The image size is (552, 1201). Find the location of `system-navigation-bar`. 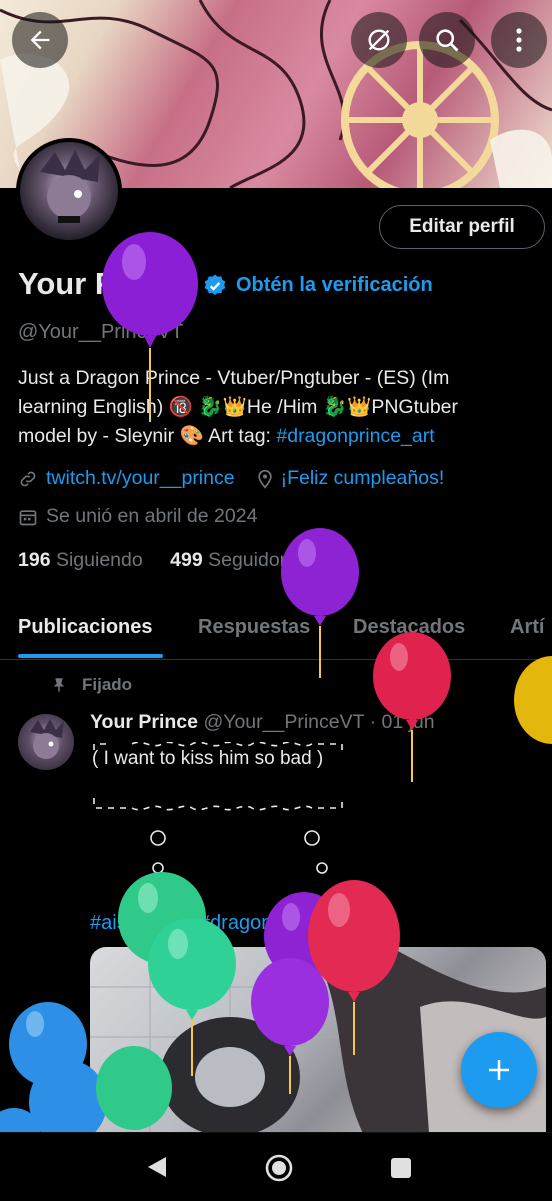

system-navigation-bar is located at coordinates (276, 1166).